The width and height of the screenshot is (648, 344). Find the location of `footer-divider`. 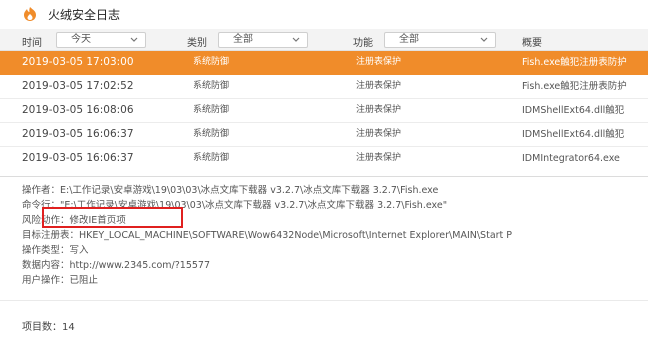

footer-divider is located at coordinates (324, 300).